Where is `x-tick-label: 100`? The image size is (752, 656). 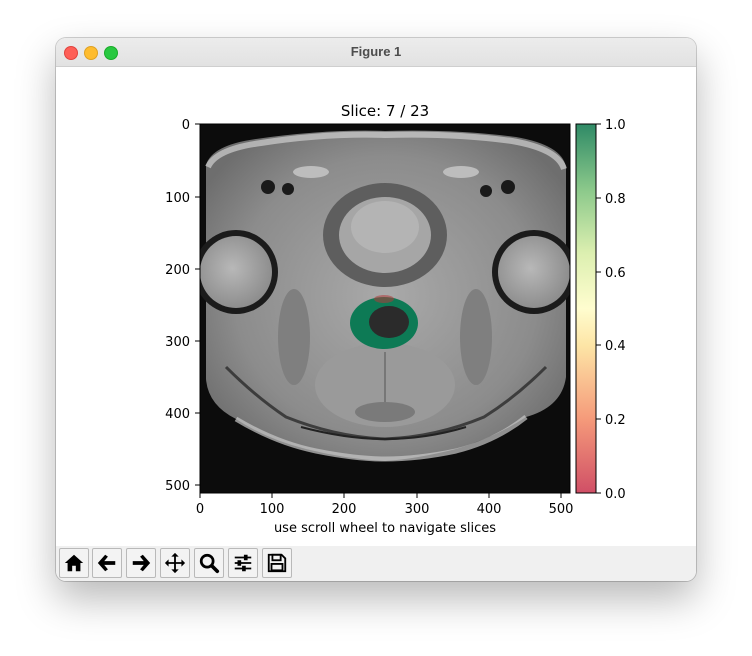
x-tick-label: 100 is located at coordinates (272, 509).